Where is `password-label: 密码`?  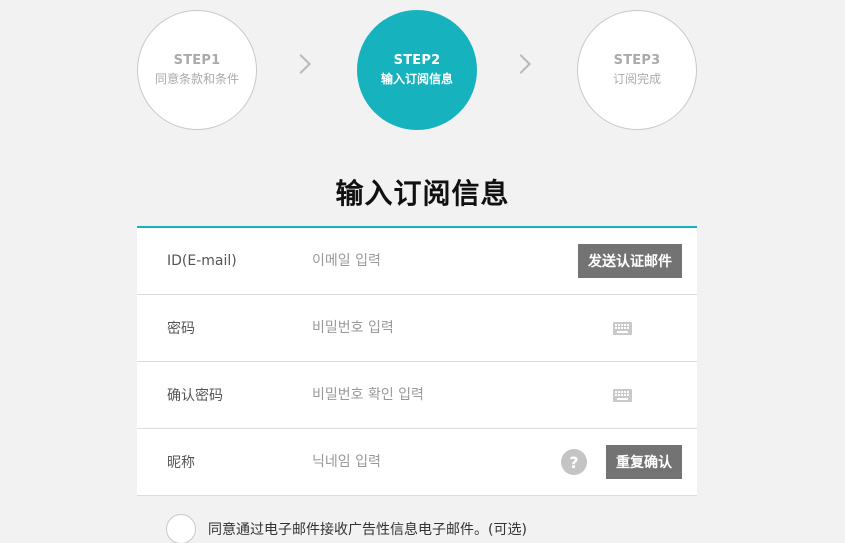 password-label: 密码 is located at coordinates (181, 329).